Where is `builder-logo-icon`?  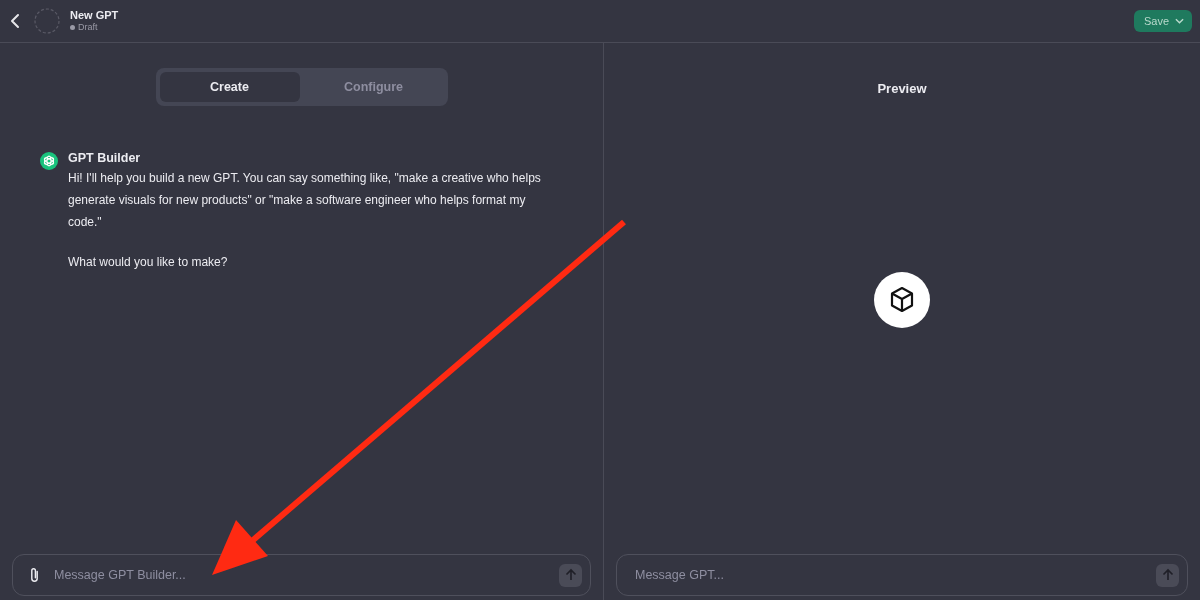
builder-logo-icon is located at coordinates (49, 161).